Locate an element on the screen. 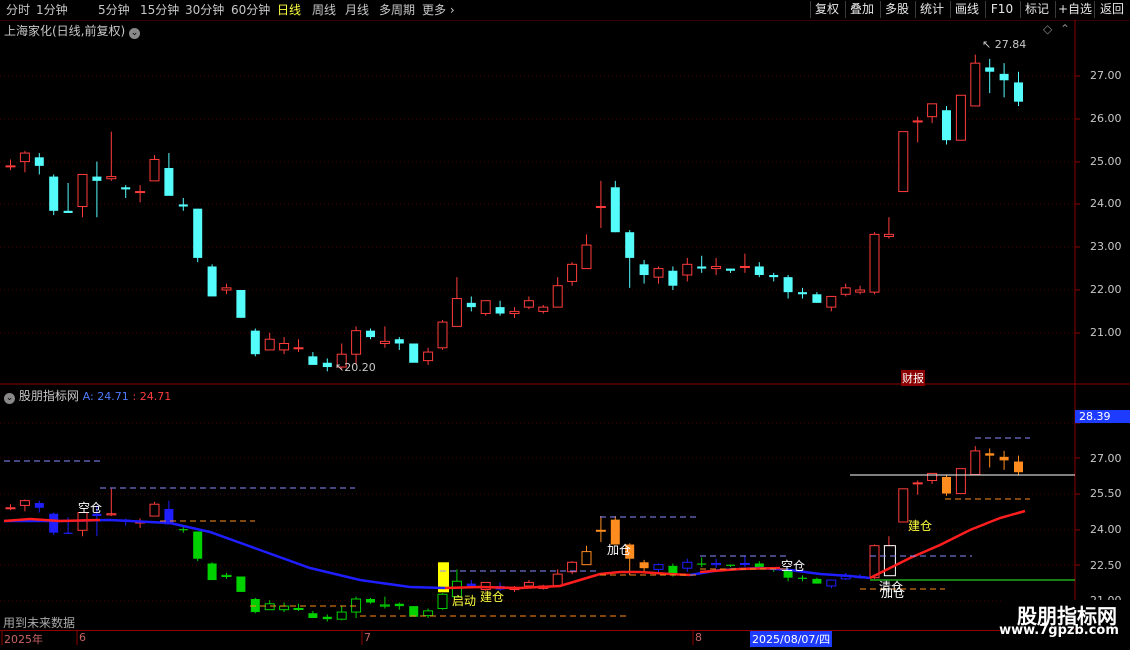 This screenshot has width=1130, height=650. signal-kongcang: 空仓 is located at coordinates (793, 566).